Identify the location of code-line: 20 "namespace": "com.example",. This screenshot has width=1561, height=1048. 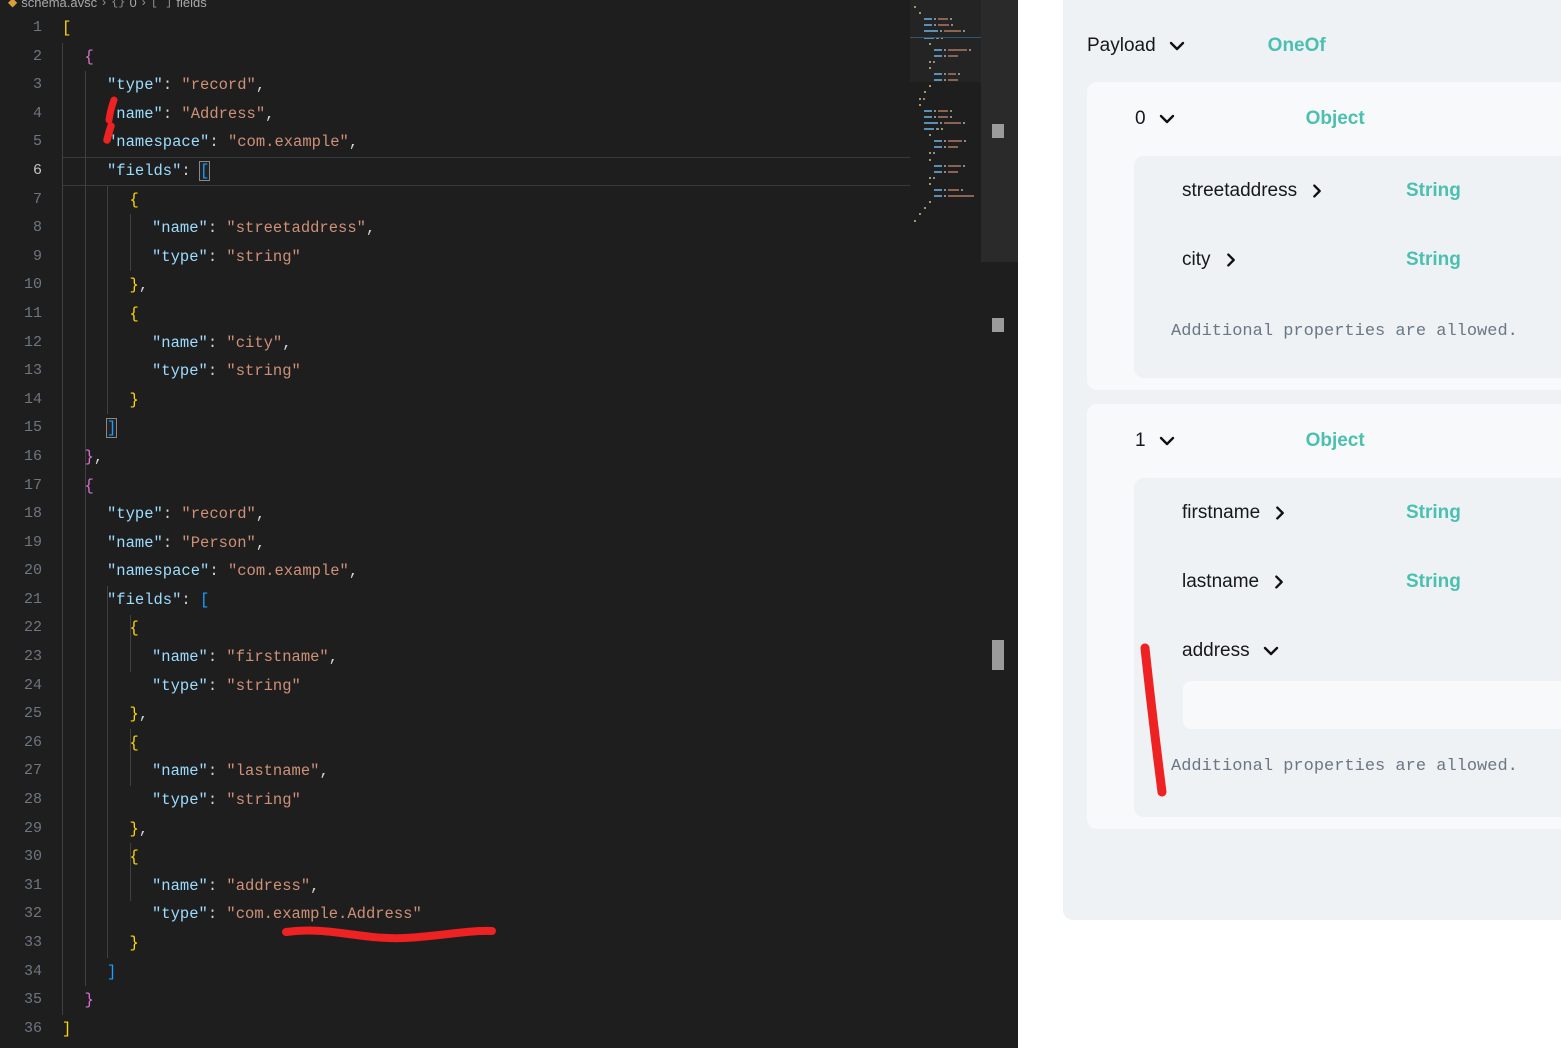
(455, 571).